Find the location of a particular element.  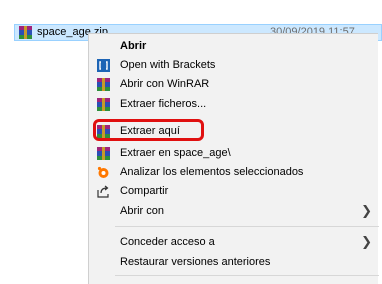

menu-item-label: Analizar los elementos seleccionados is located at coordinates (212, 172).